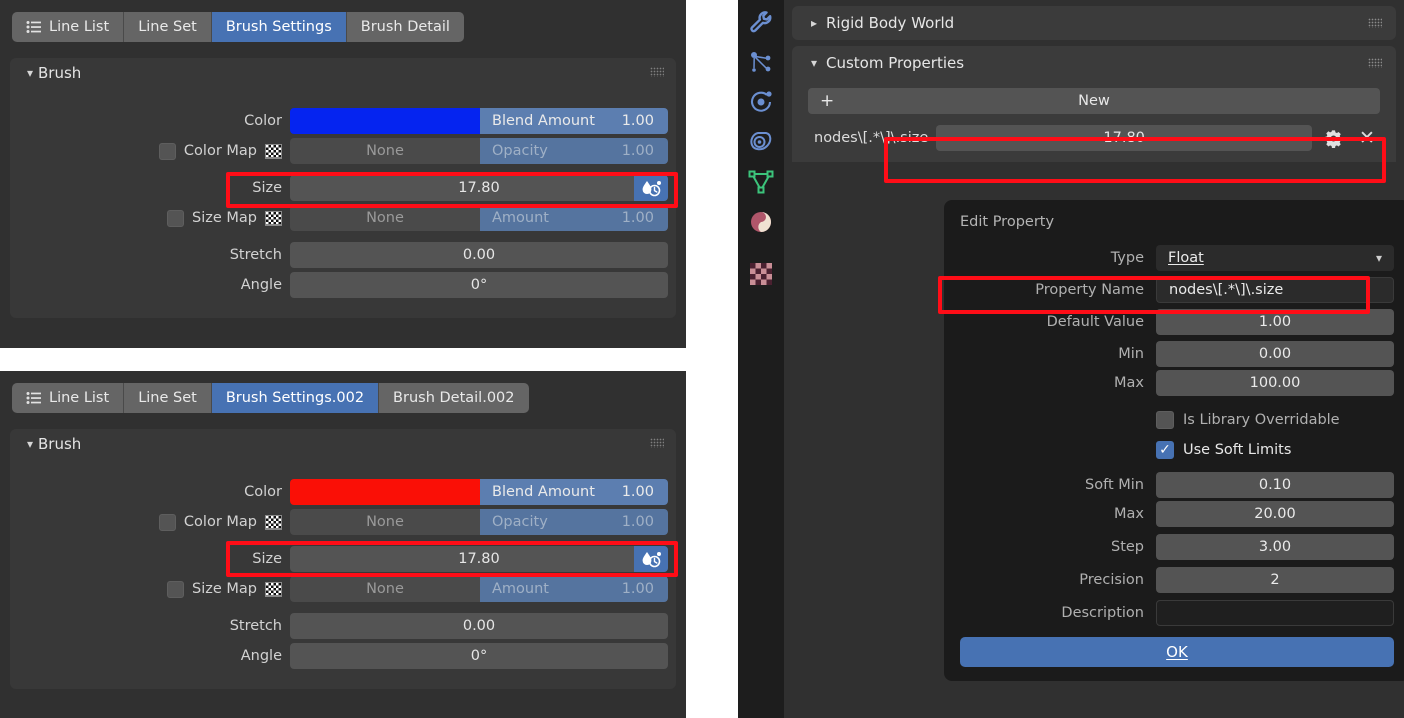  Describe the element at coordinates (1275, 613) in the screenshot. I see `description-input` at that location.